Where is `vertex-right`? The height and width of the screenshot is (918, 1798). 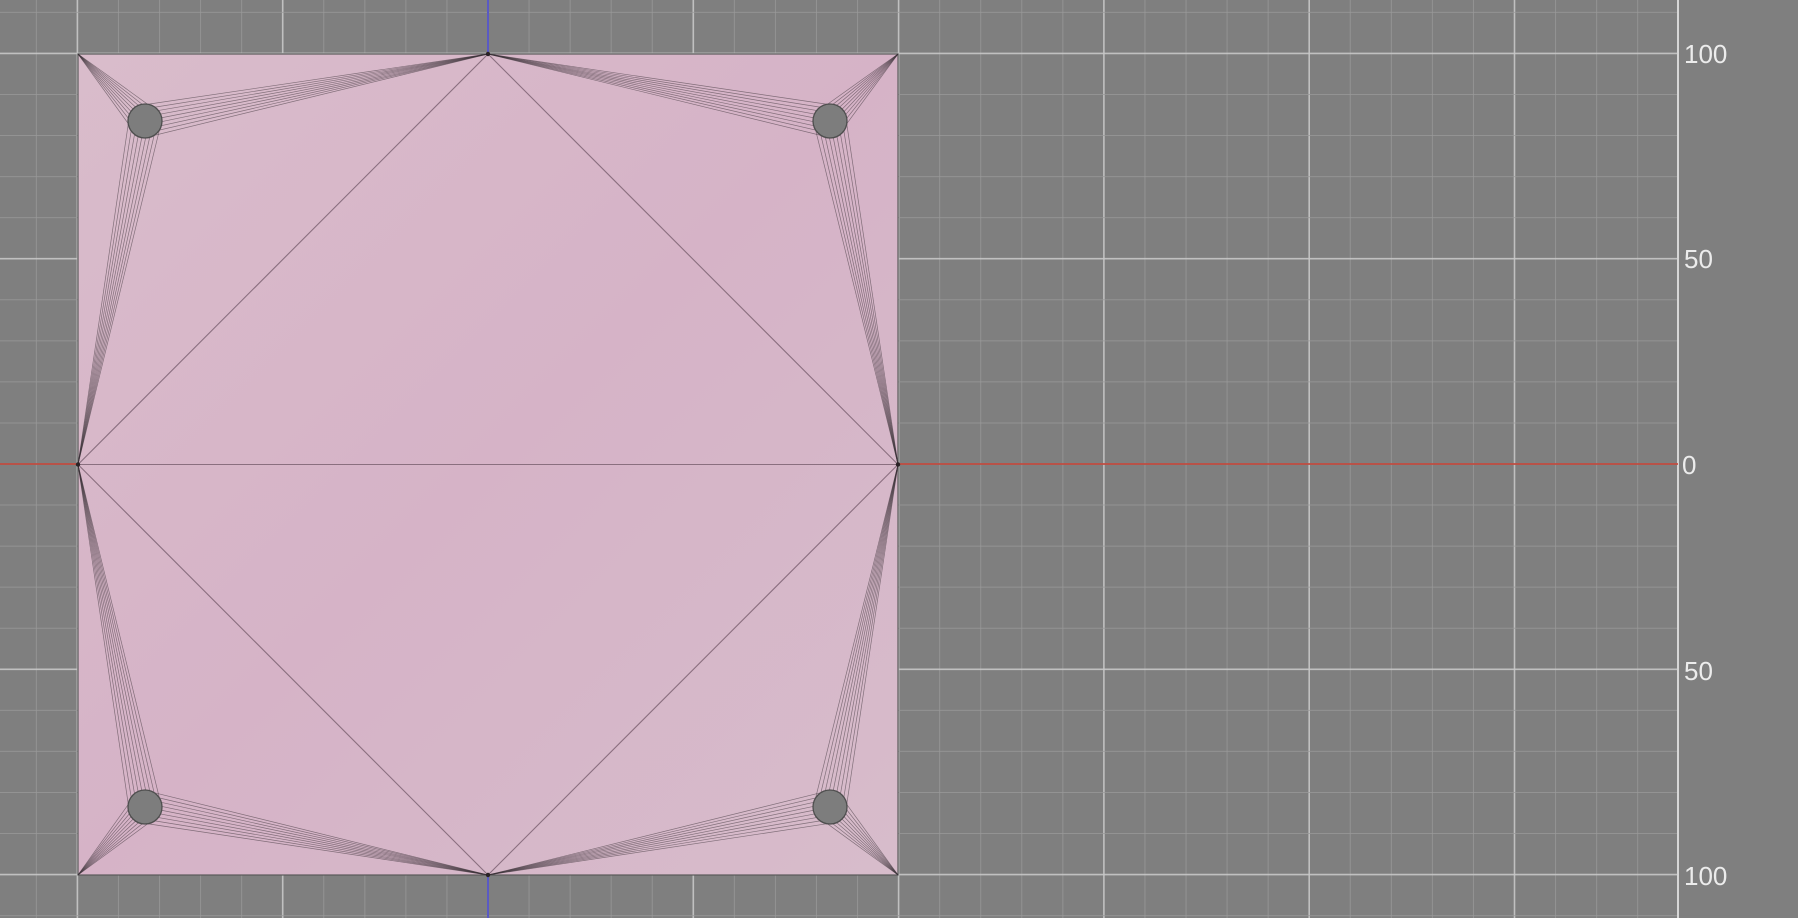
vertex-right is located at coordinates (898, 464).